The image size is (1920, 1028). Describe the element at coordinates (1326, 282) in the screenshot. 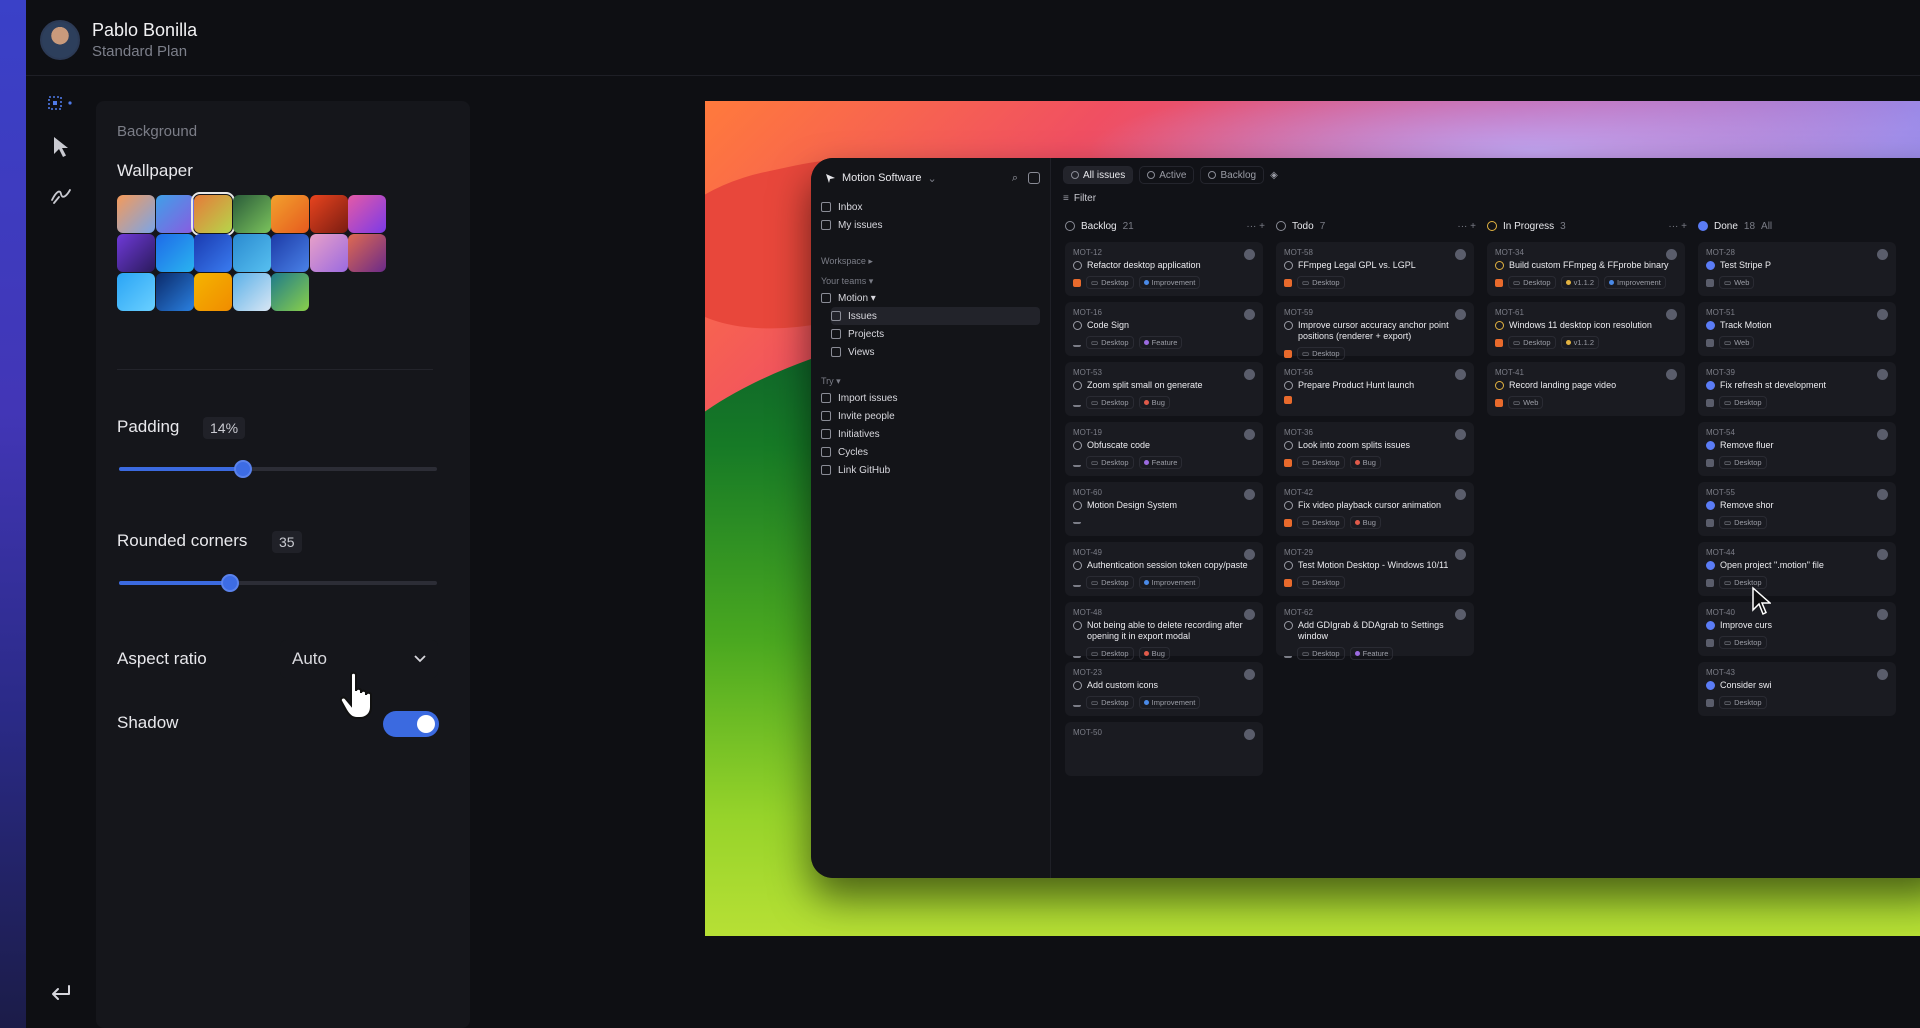

I see `tag-label: Desktop` at that location.